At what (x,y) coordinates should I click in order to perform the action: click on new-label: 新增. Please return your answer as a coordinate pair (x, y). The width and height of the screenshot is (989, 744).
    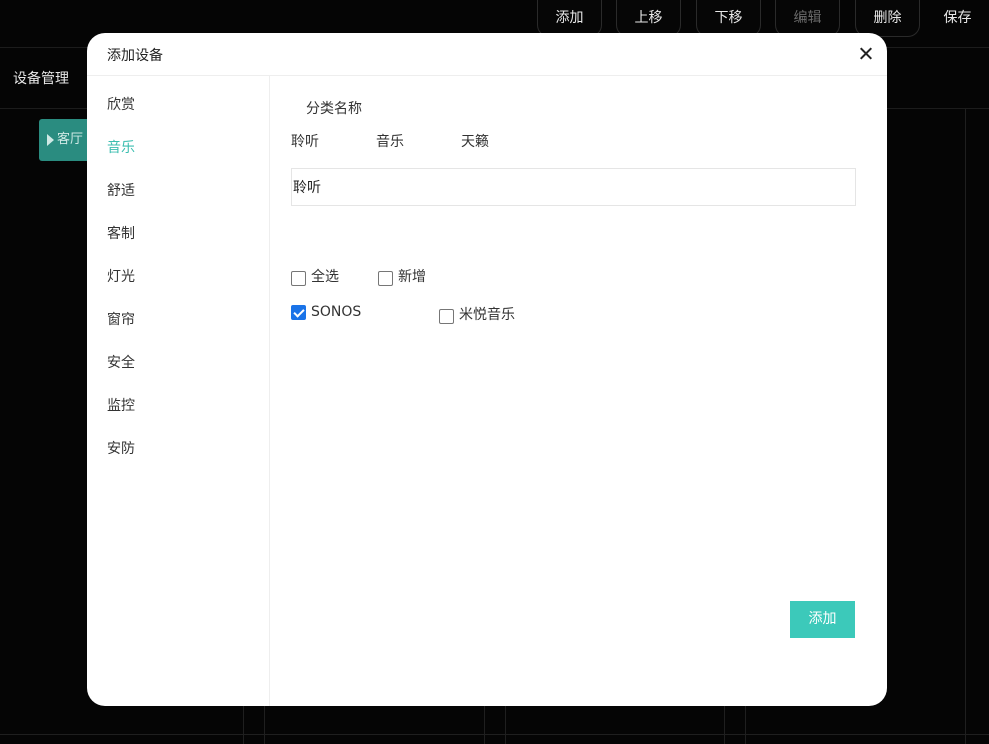
    Looking at the image, I should click on (412, 277).